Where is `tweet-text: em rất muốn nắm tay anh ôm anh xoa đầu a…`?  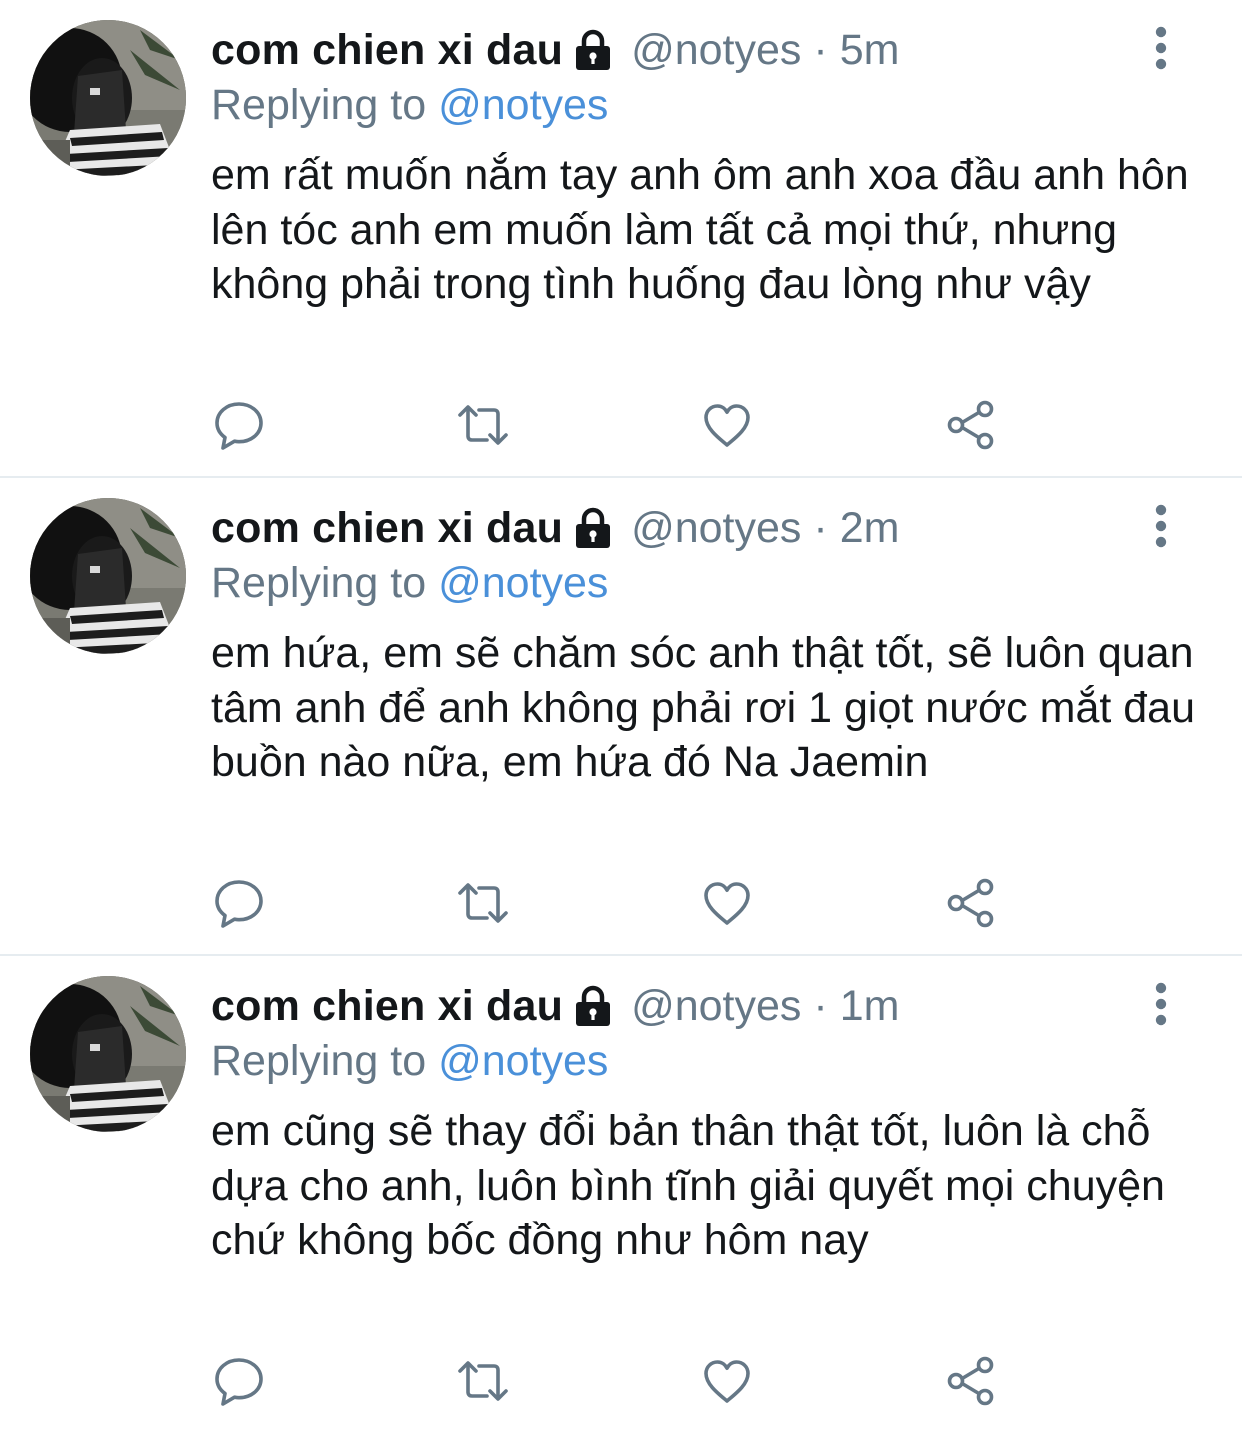
tweet-text: em rất muốn nắm tay anh ôm anh xoa đầu a… is located at coordinates (700, 229).